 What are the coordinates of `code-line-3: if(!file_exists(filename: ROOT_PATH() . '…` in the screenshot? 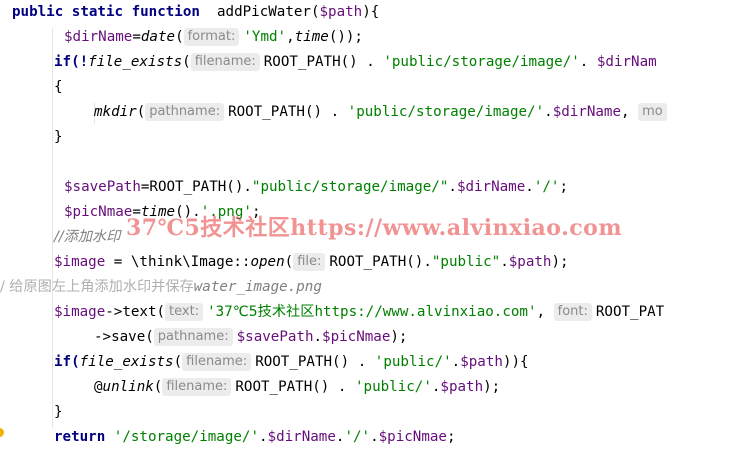 It's located at (355, 62).